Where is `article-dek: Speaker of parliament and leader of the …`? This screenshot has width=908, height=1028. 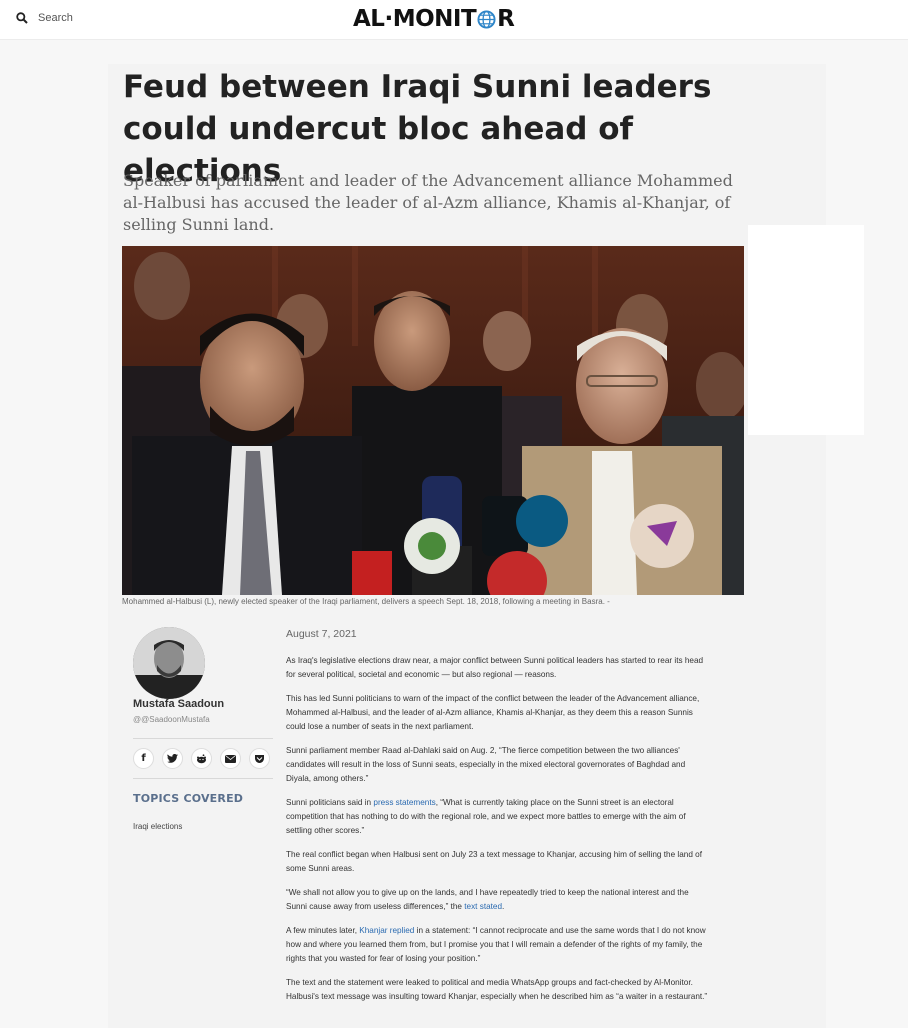
article-dek: Speaker of parliament and leader of the … is located at coordinates (428, 202).